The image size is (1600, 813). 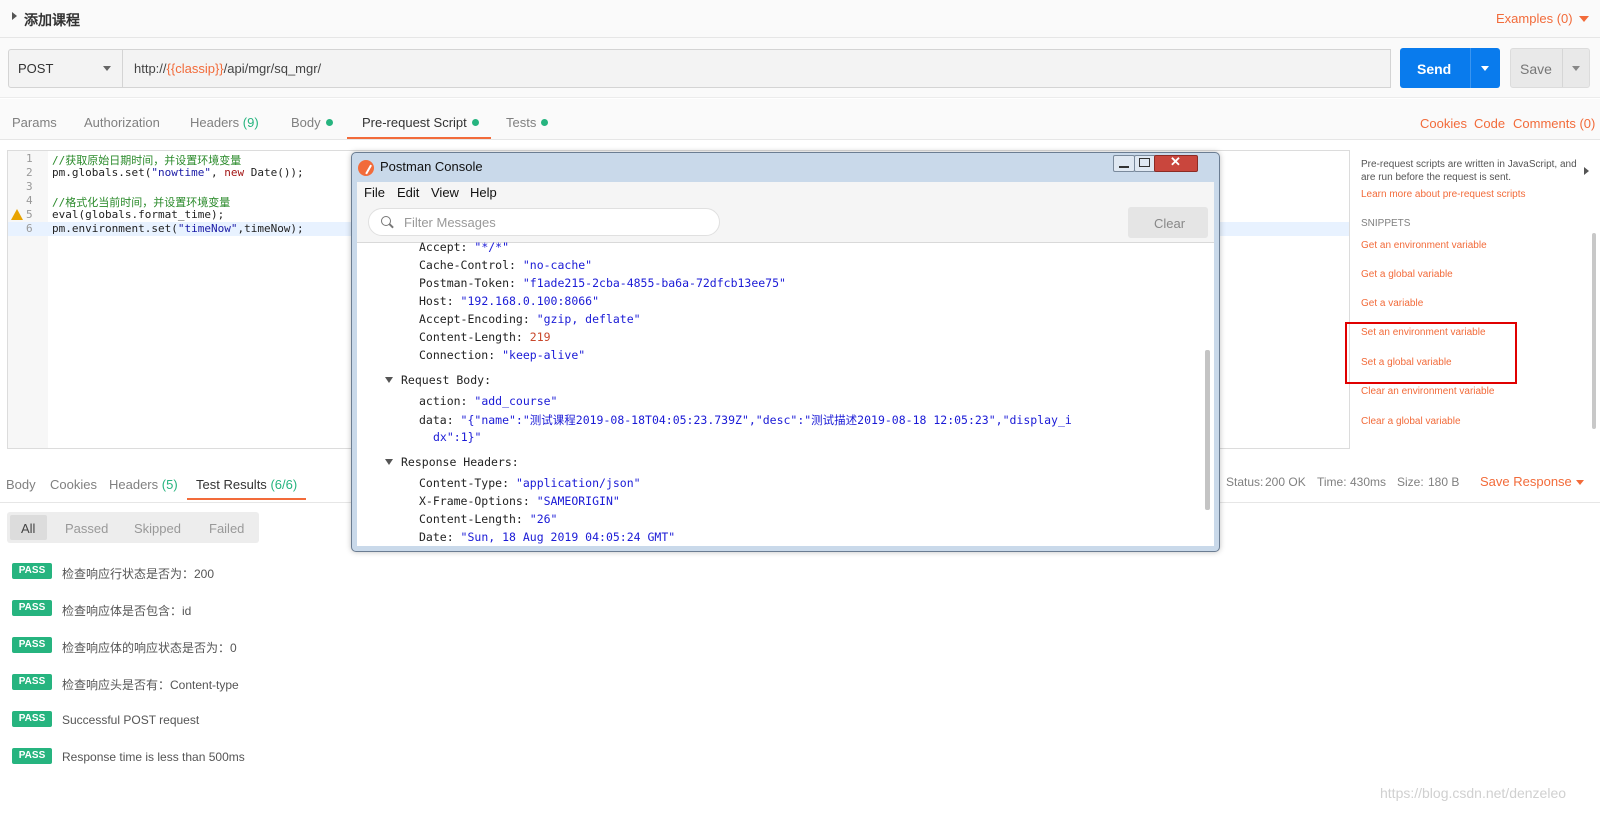 What do you see at coordinates (122, 122) in the screenshot?
I see `tab-authorization: Authorization` at bounding box center [122, 122].